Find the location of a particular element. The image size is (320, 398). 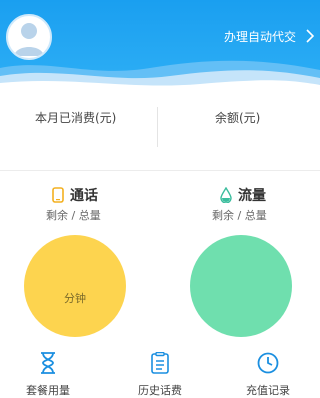

bottom-nav-usage-label: 套餐用量 is located at coordinates (48, 390).